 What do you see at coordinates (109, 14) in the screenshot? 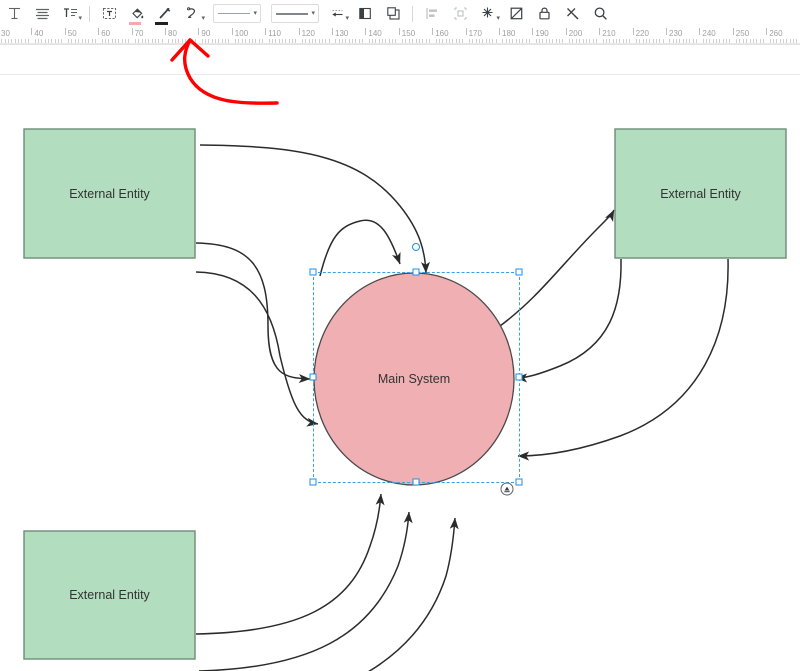
I see `insert-text-box-icon` at bounding box center [109, 14].